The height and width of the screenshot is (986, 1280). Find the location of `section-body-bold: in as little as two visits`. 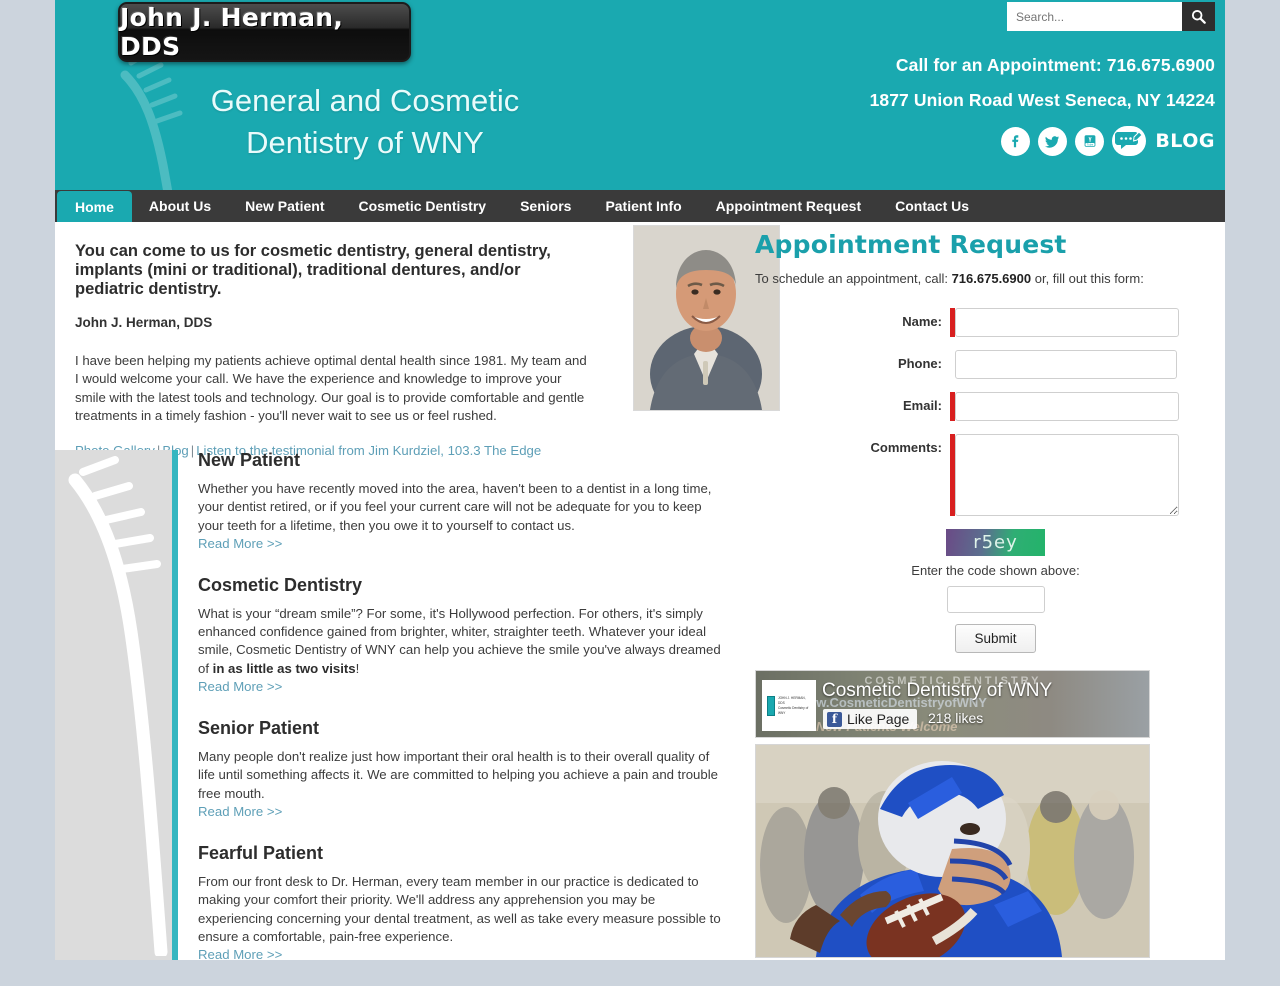

section-body-bold: in as little as two visits is located at coordinates (284, 668).